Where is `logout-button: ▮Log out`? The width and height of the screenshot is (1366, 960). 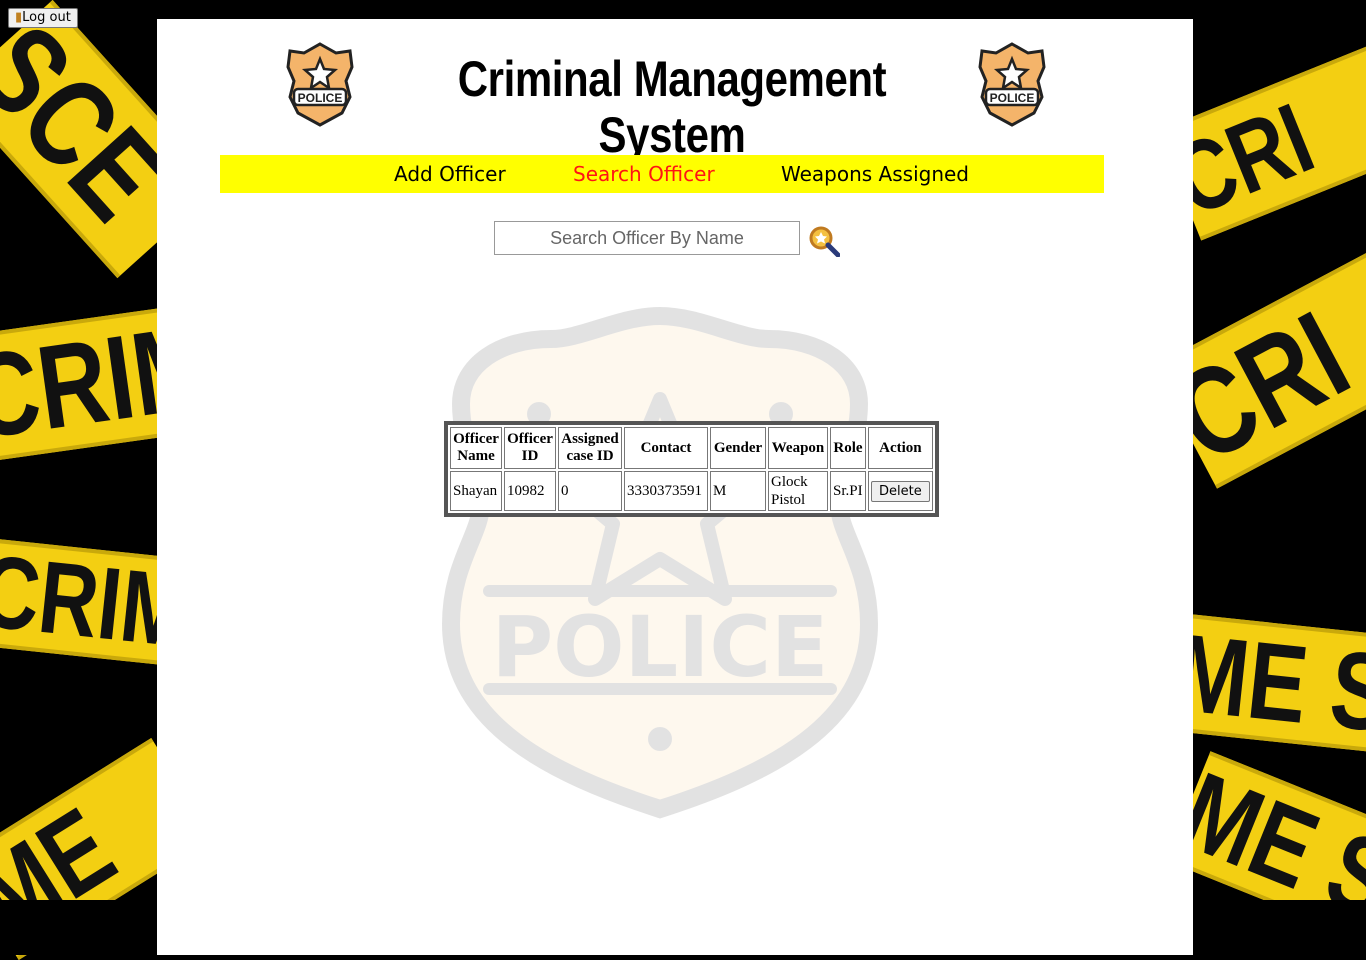 logout-button: ▮Log out is located at coordinates (43, 18).